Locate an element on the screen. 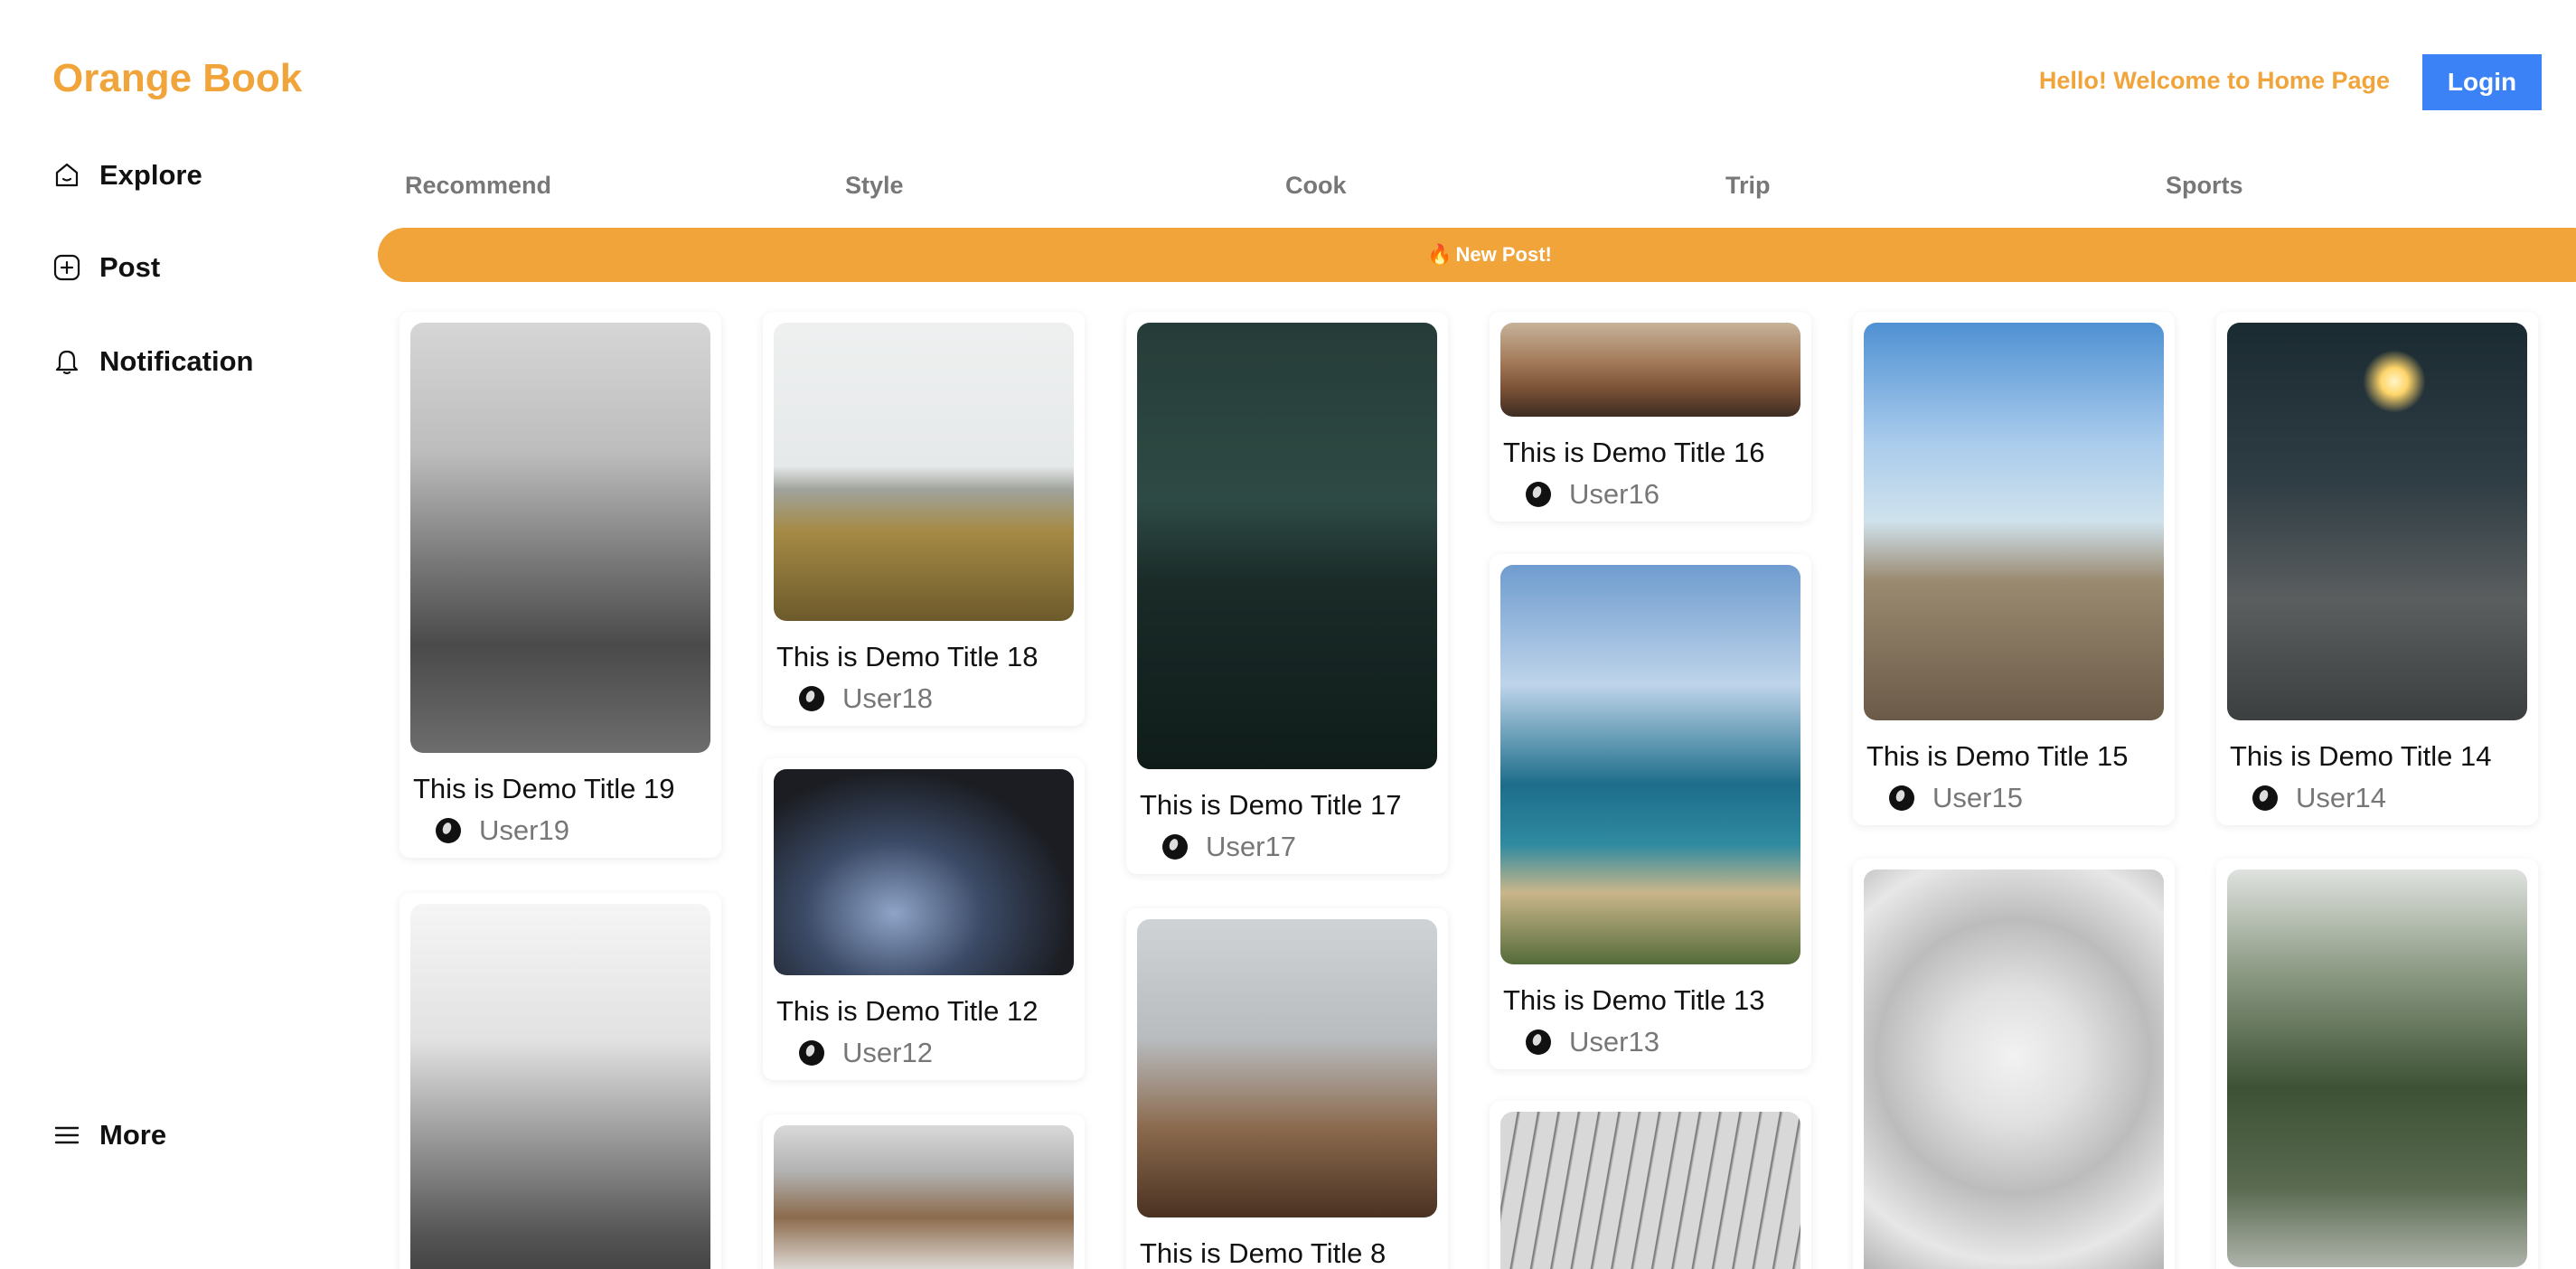 This screenshot has width=2576, height=1269. tab-style: Style is located at coordinates (874, 186).